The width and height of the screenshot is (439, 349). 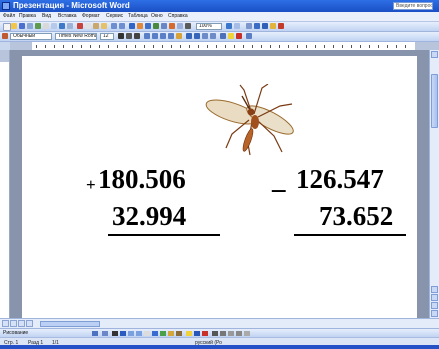 I want to click on spelling-icon, so click(x=62, y=26).